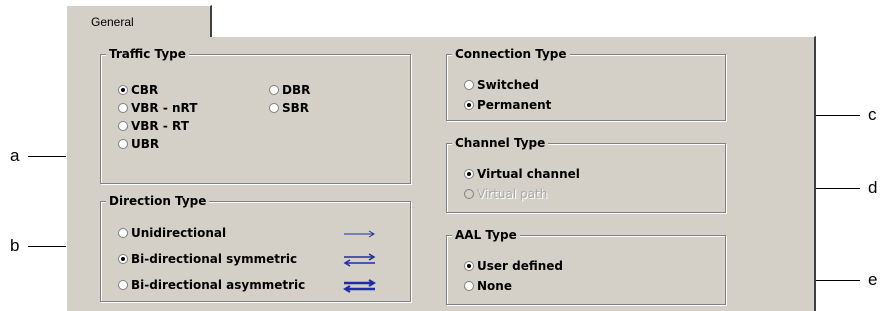  I want to click on radio-cbr-indicator, so click(123, 90).